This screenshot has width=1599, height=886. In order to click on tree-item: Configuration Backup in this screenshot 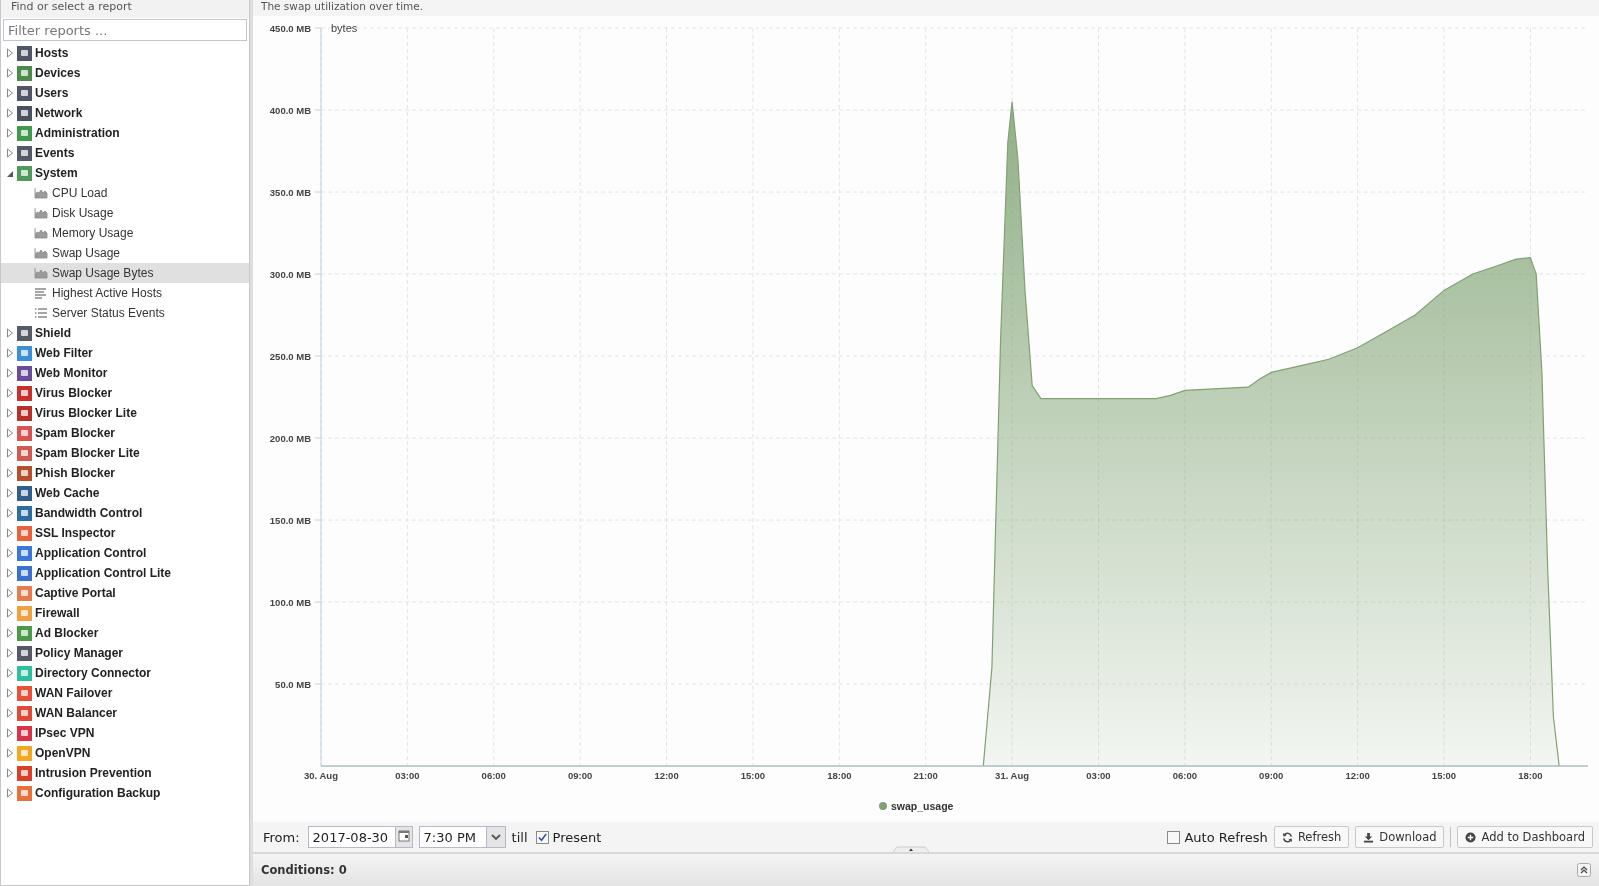, I will do `click(125, 793)`.